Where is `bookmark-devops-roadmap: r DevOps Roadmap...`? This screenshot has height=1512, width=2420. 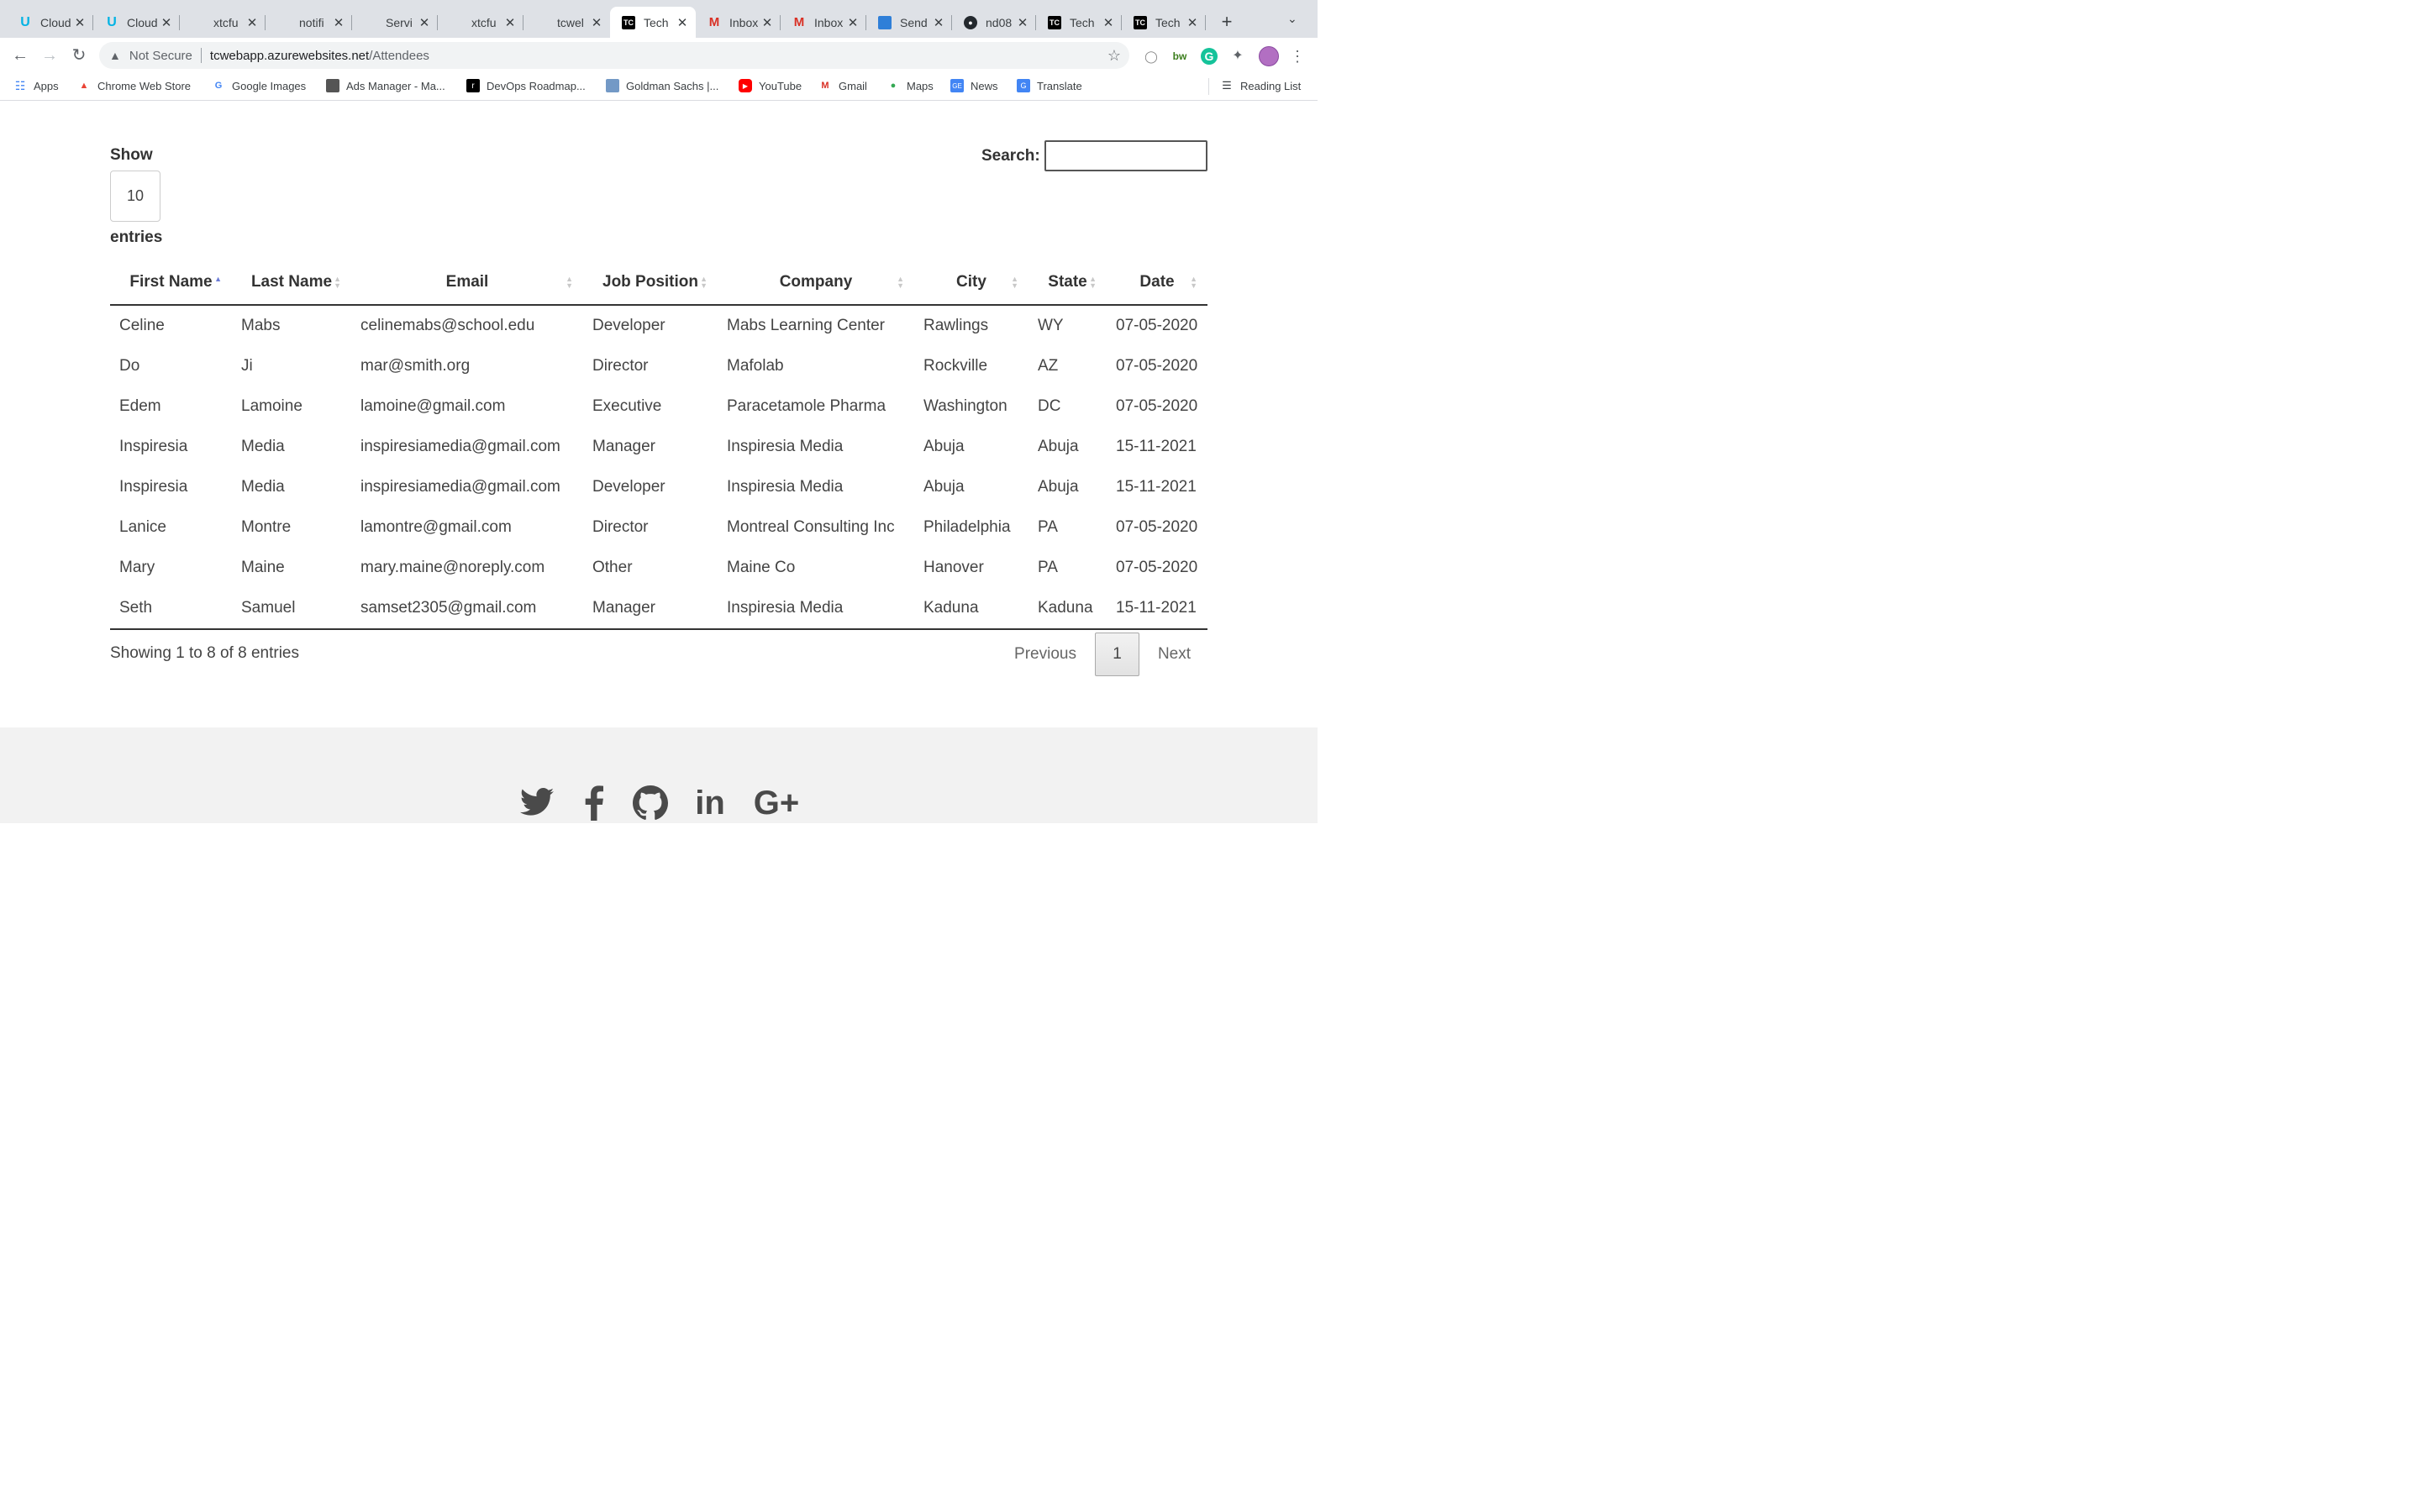
bookmark-devops-roadmap: r DevOps Roadmap... is located at coordinates (526, 85).